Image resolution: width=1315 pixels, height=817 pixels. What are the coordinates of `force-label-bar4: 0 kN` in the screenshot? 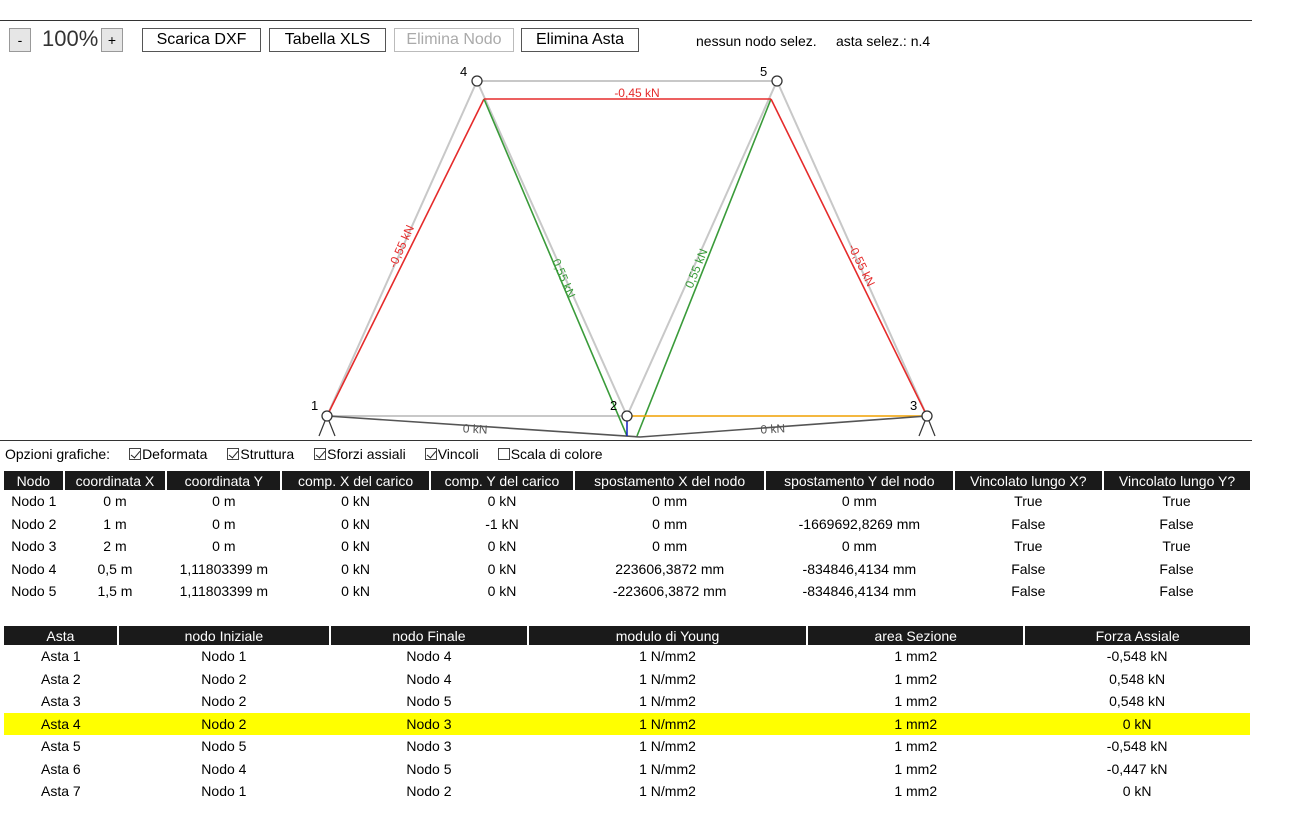 It's located at (772, 428).